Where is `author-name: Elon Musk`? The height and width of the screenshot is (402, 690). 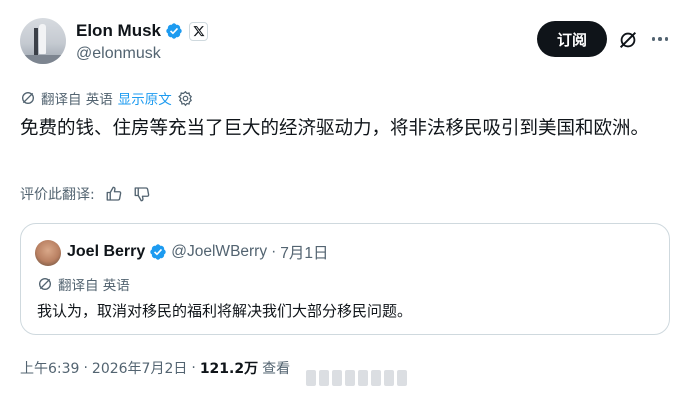
author-name: Elon Musk is located at coordinates (118, 31).